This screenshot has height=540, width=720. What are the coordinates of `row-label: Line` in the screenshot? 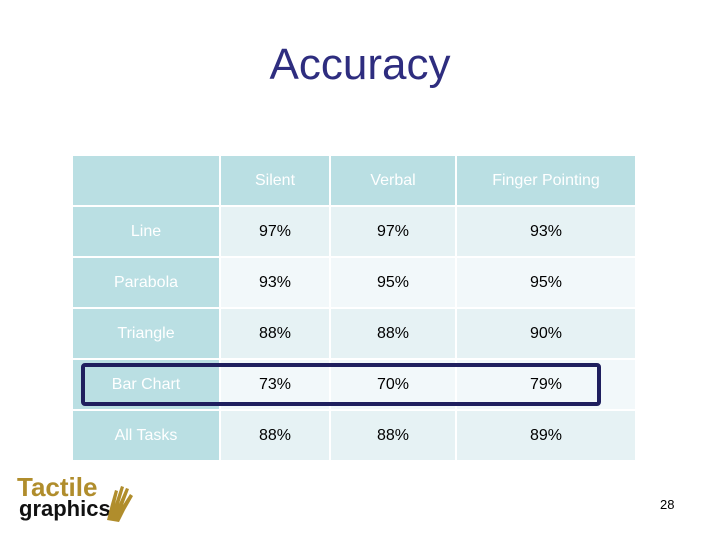 It's located at (146, 231).